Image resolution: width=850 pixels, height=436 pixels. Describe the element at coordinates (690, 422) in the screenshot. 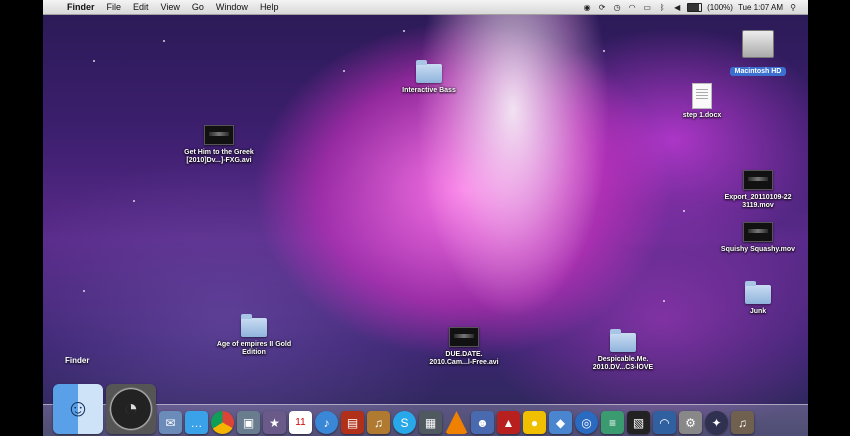

I see `settings-icon: ⚙` at that location.